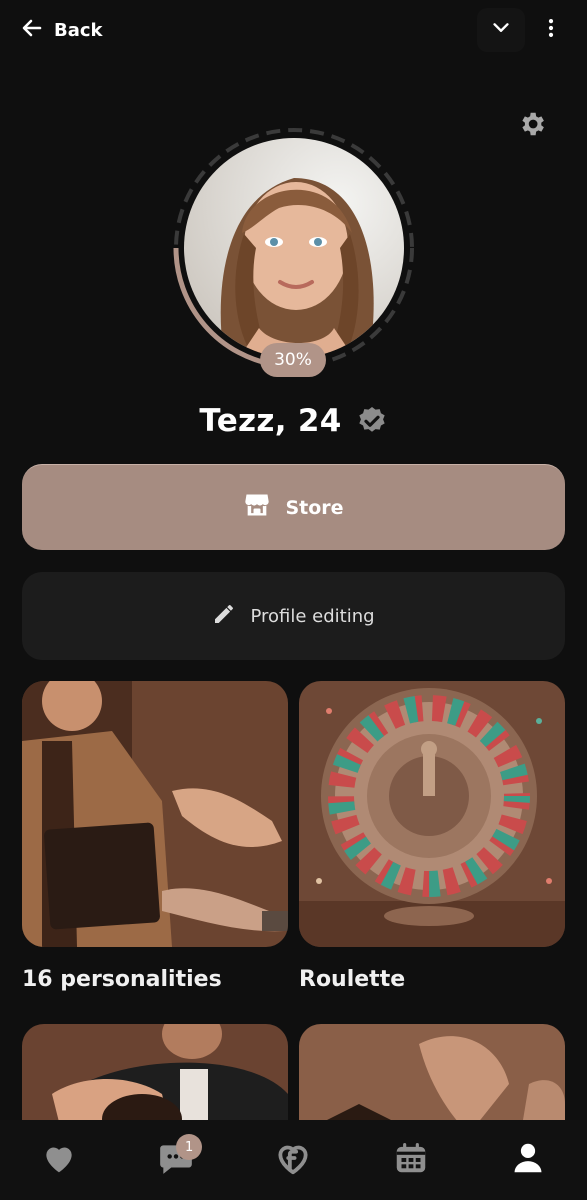 The image size is (587, 1200). I want to click on pencil-icon, so click(224, 616).